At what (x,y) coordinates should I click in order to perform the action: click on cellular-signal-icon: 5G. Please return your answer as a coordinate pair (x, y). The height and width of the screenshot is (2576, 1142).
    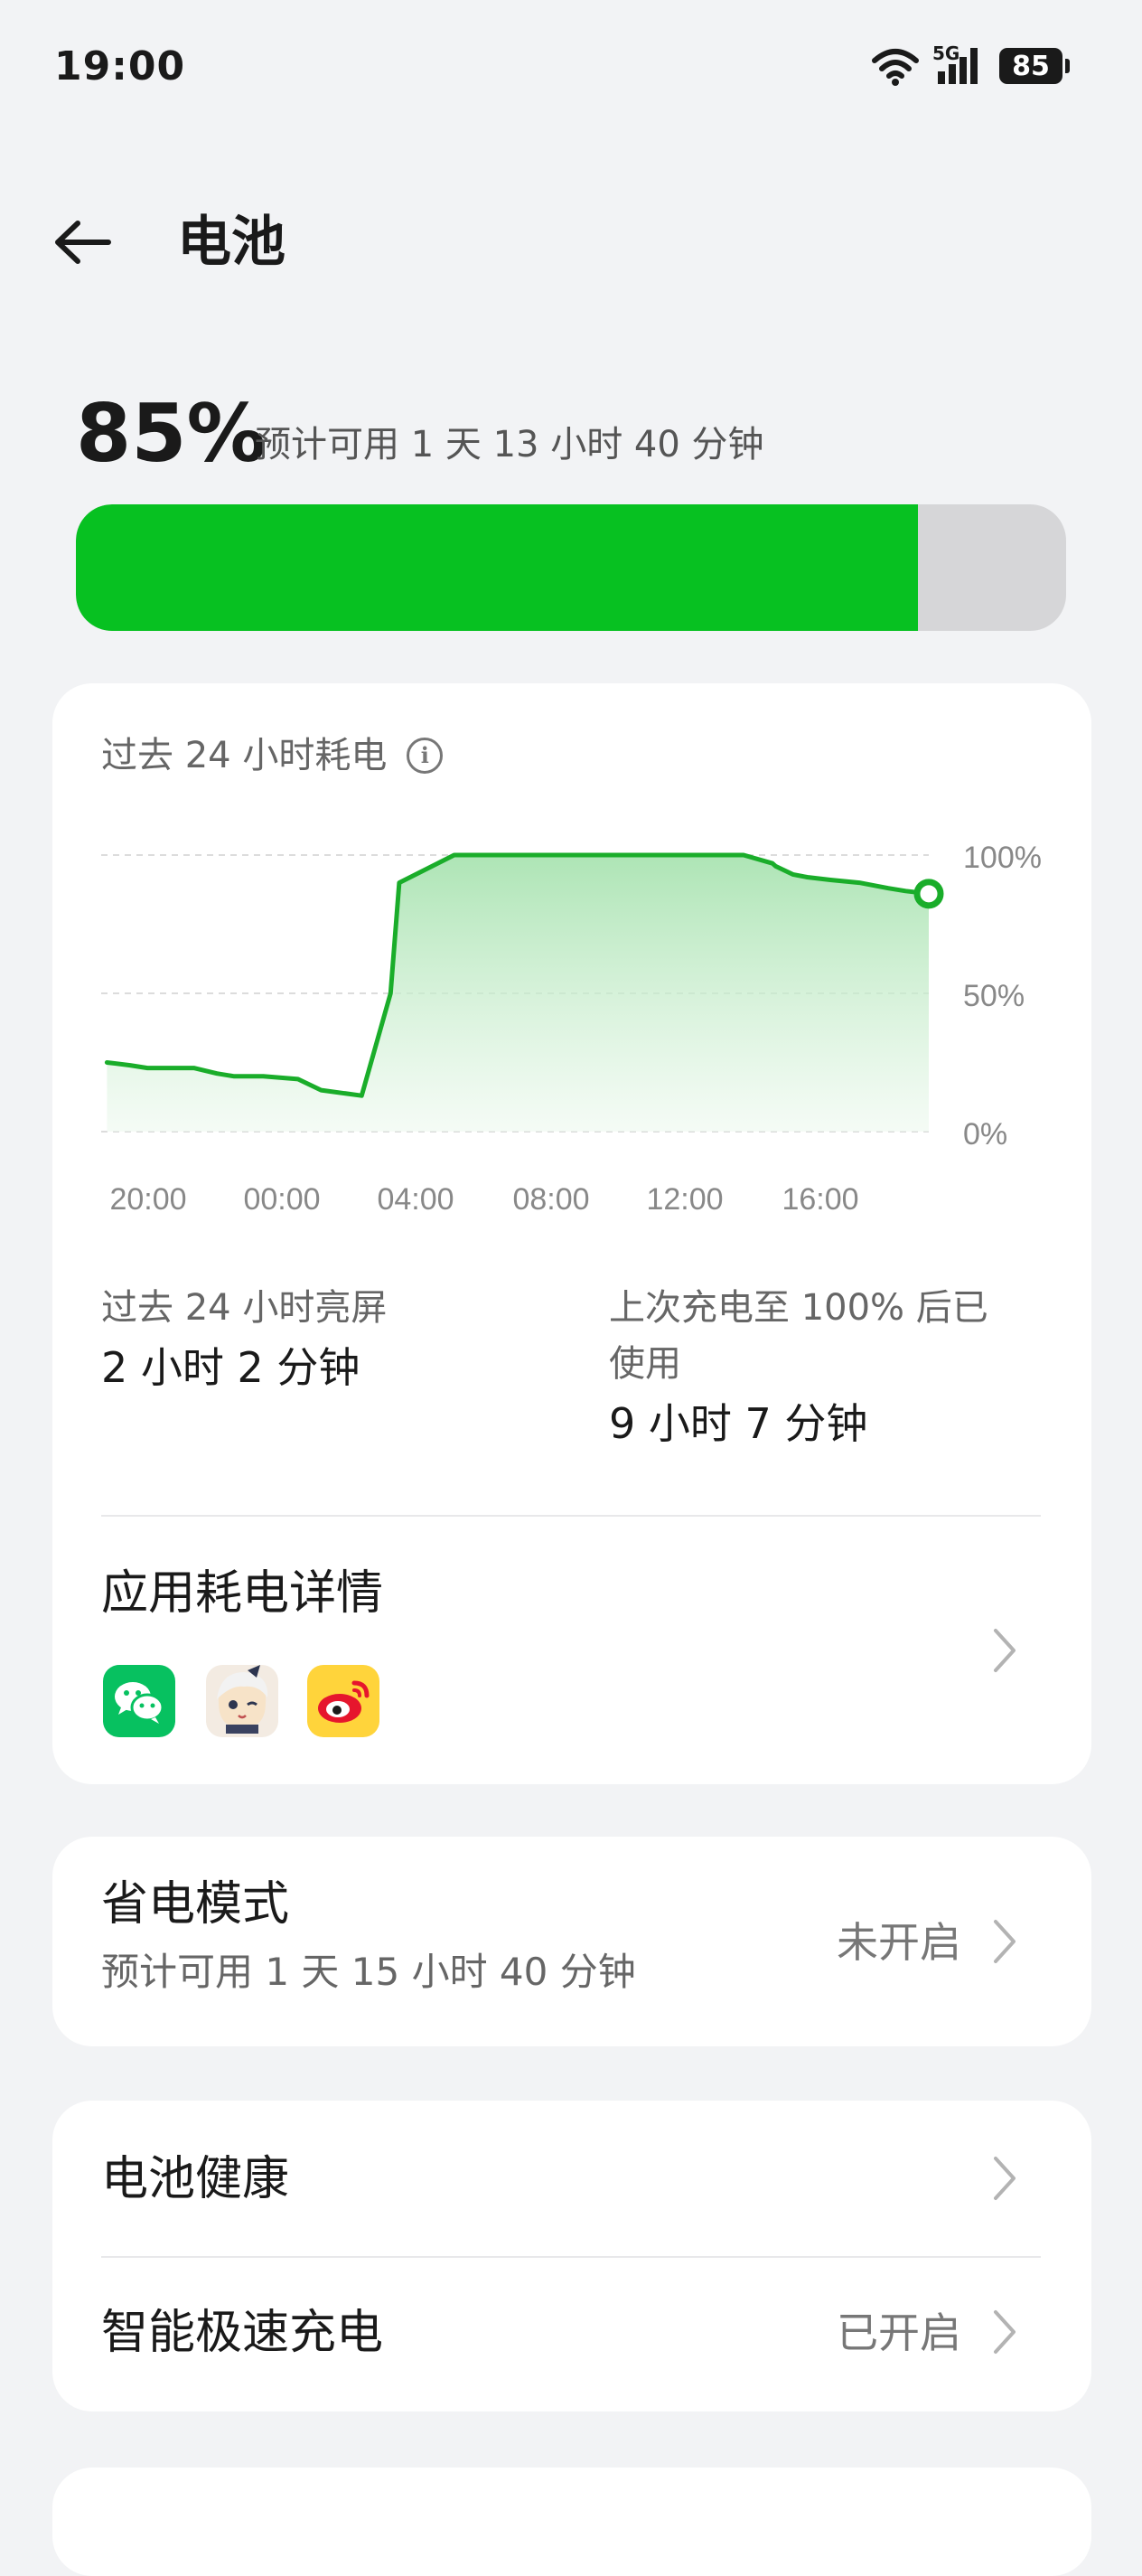
    Looking at the image, I should click on (959, 65).